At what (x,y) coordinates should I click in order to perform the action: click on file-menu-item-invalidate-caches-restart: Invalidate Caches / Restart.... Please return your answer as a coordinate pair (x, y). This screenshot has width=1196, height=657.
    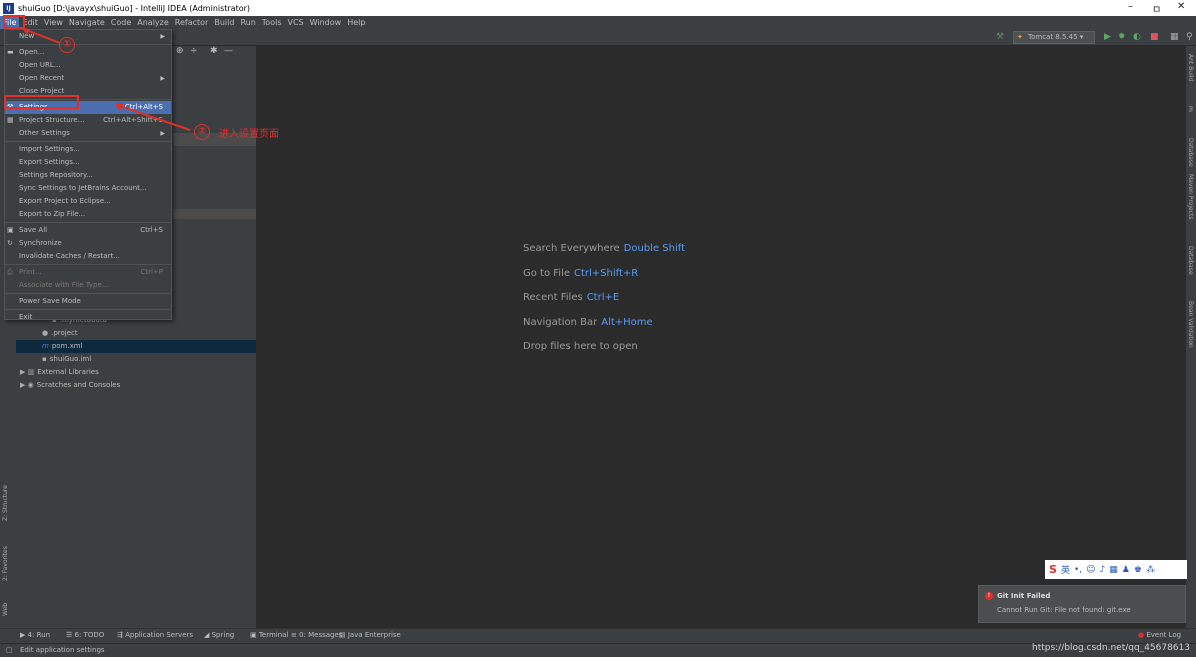
    Looking at the image, I should click on (88, 256).